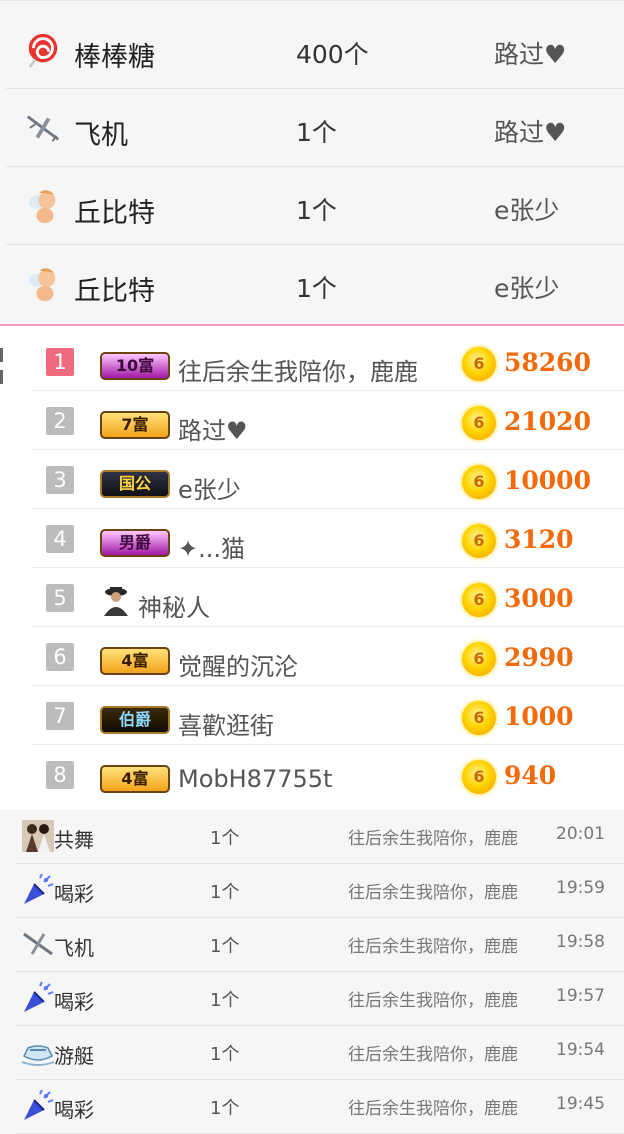 Image resolution: width=624 pixels, height=1134 pixels. What do you see at coordinates (74, 948) in the screenshot?
I see `history-gift-name: 飞机` at bounding box center [74, 948].